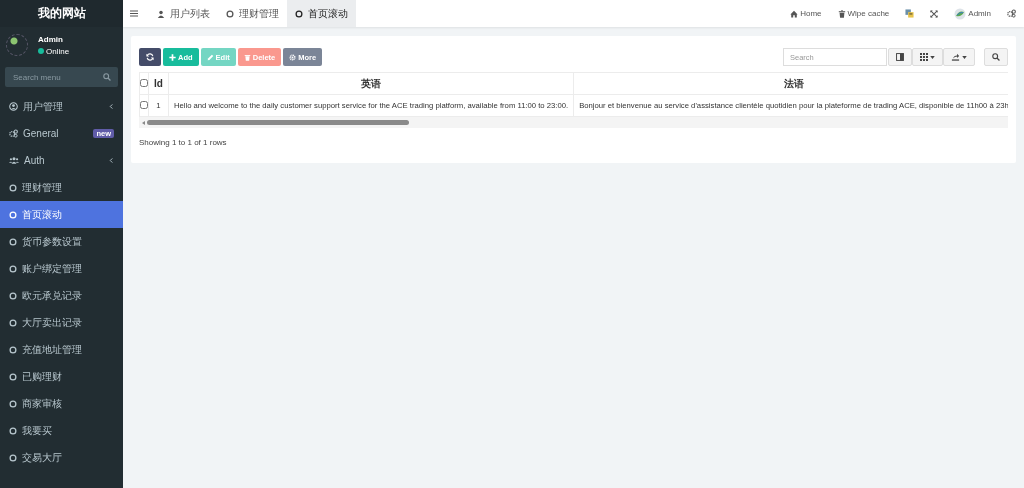  Describe the element at coordinates (172, 57) in the screenshot. I see `plus-icon` at that location.